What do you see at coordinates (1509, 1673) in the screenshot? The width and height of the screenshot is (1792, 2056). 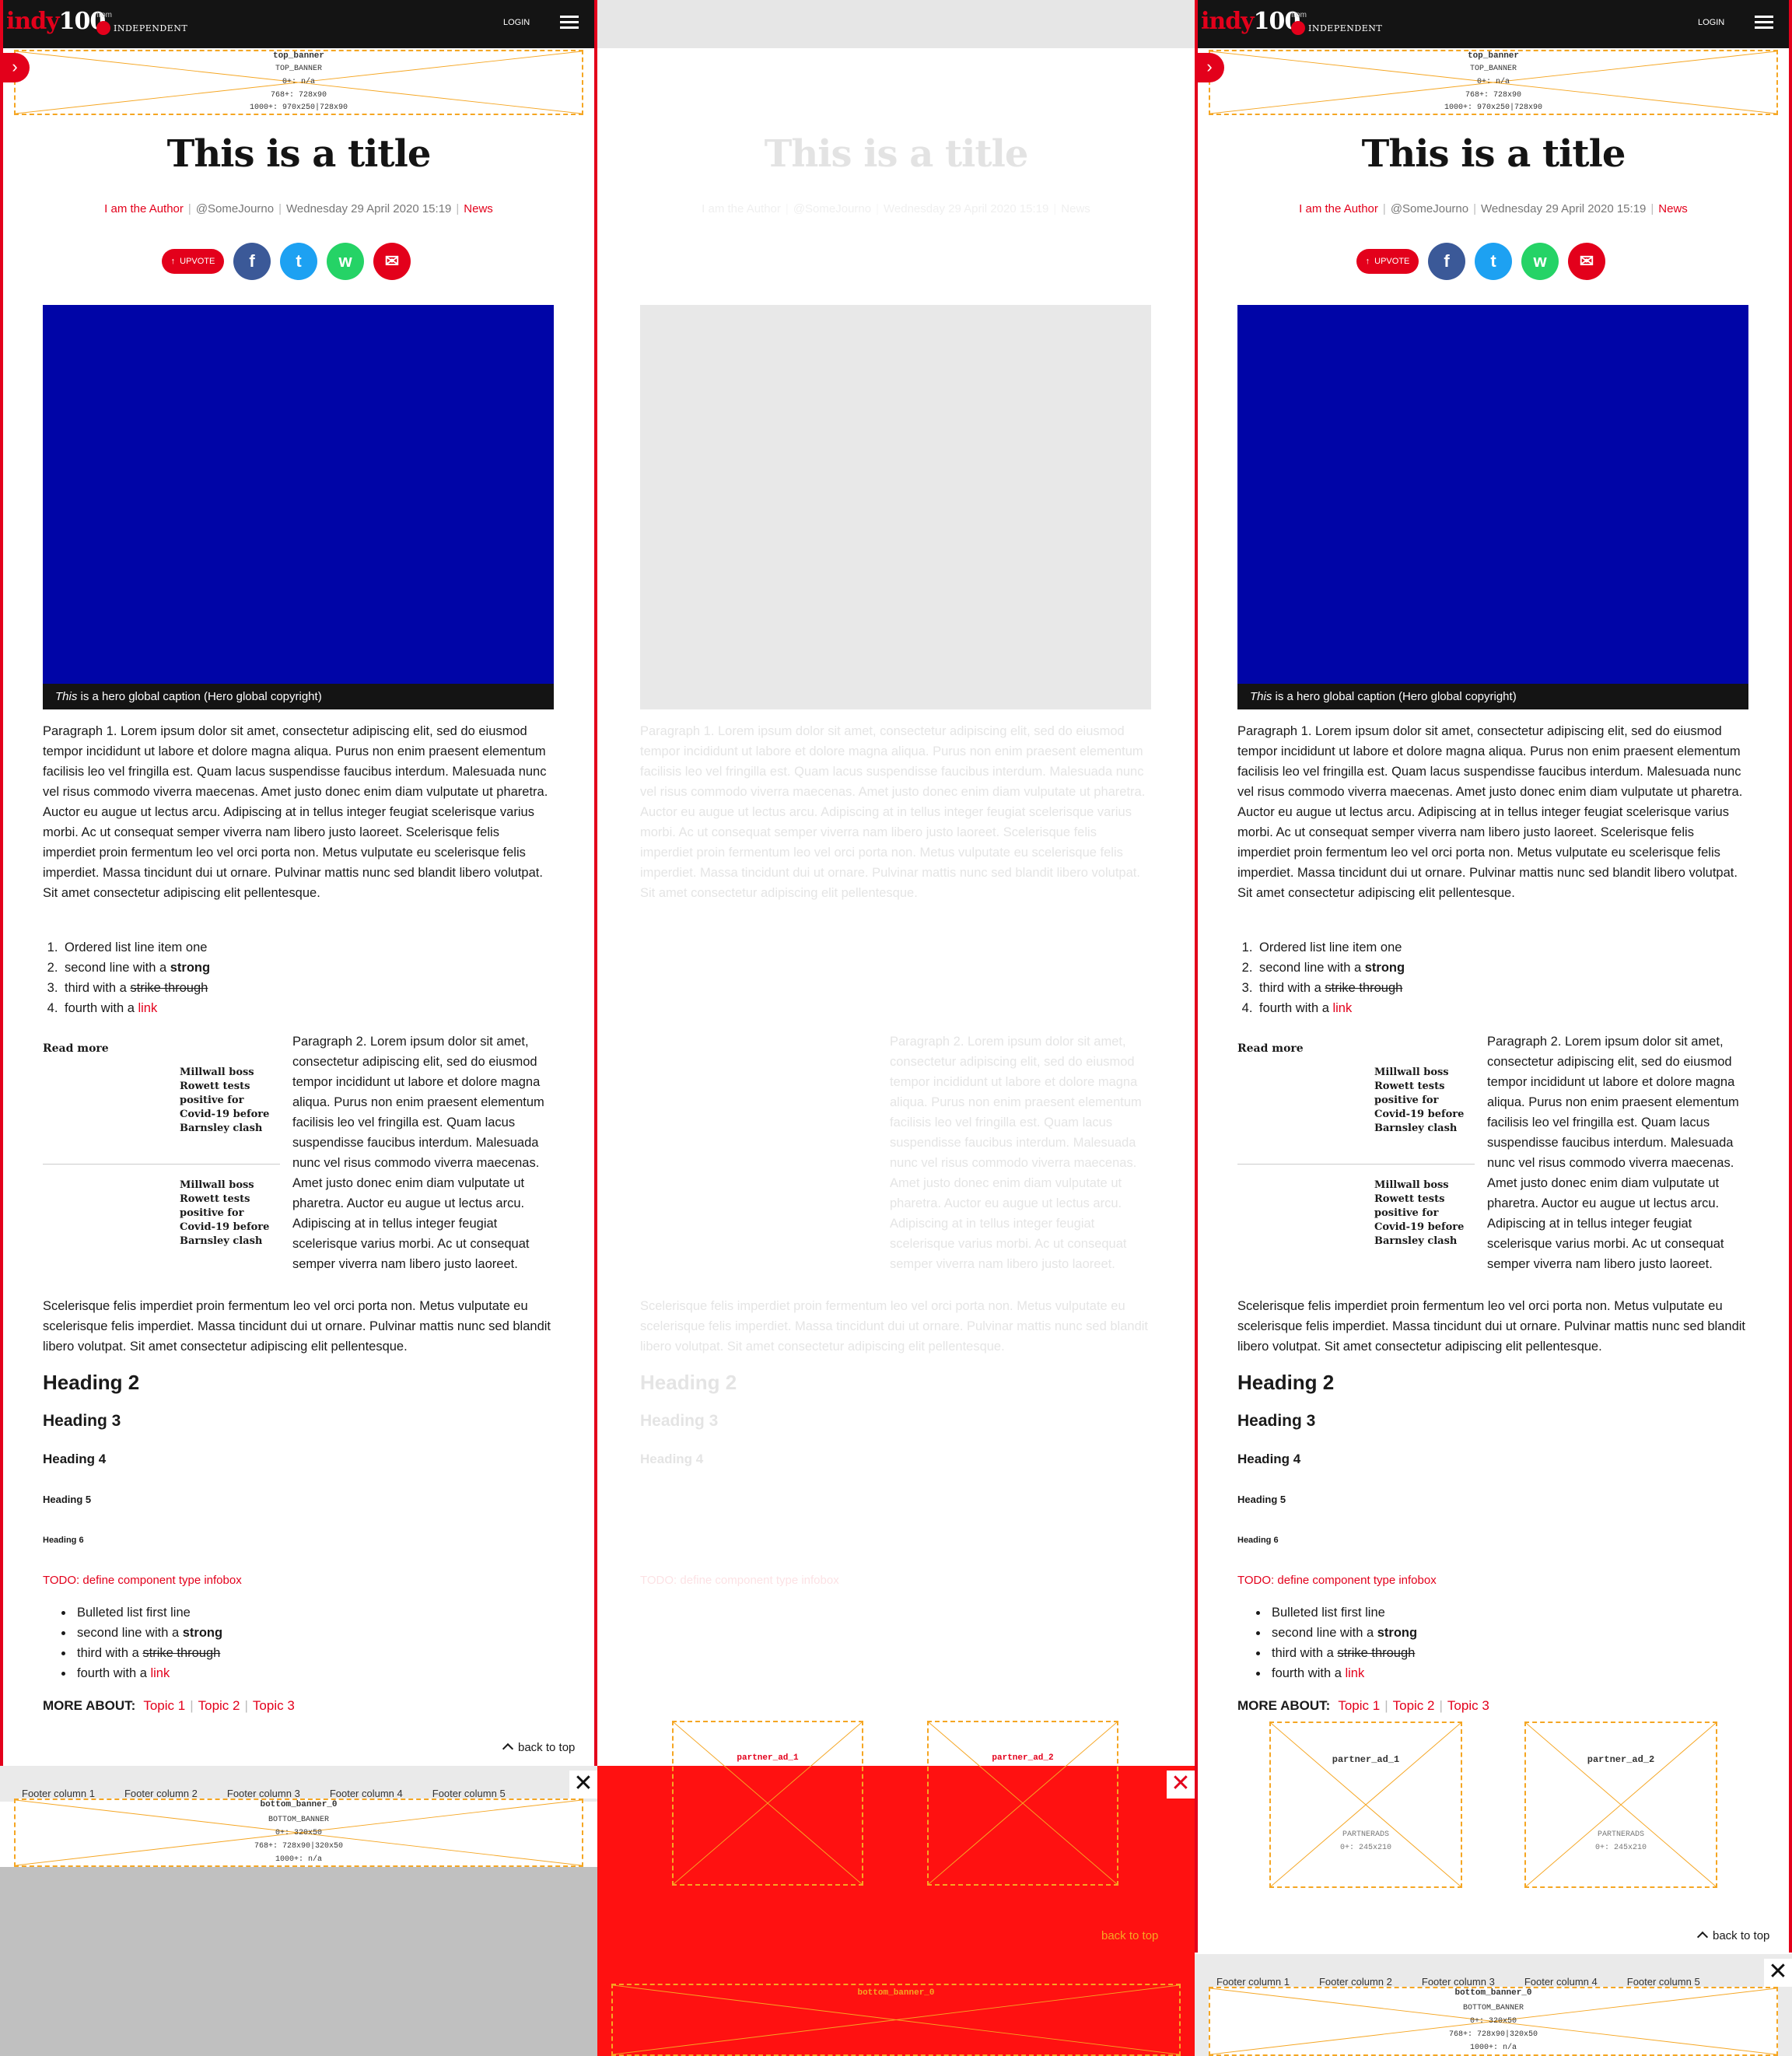 I see `list-item: fourth with a link` at bounding box center [1509, 1673].